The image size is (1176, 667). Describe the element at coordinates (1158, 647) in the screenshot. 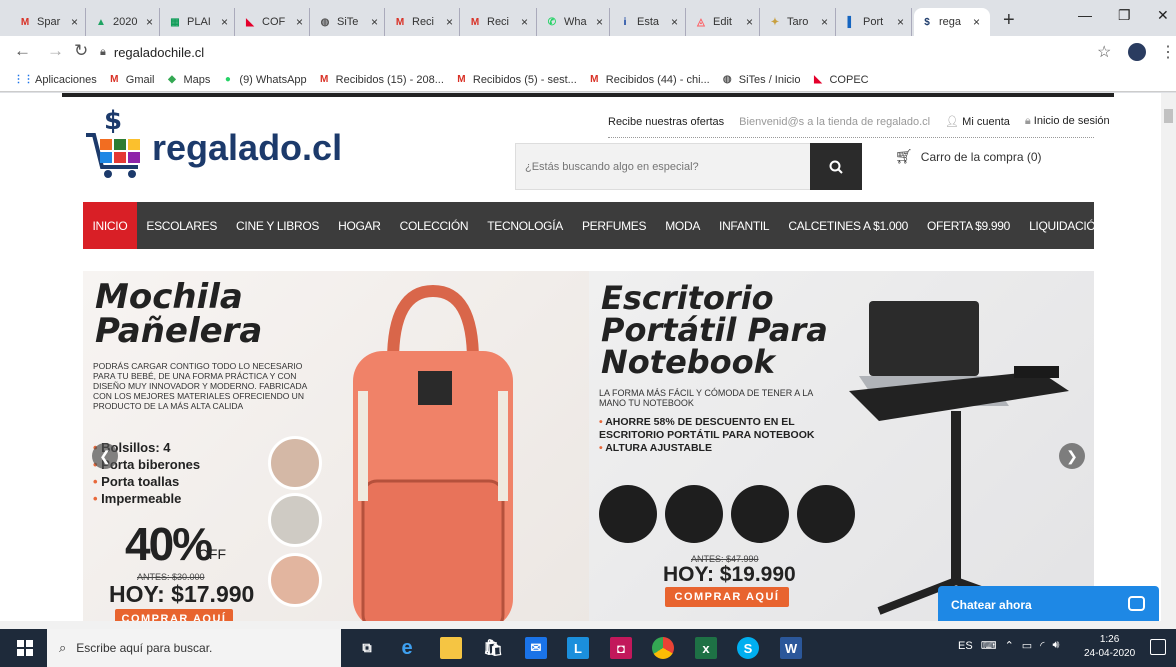

I see `notification-icon` at that location.